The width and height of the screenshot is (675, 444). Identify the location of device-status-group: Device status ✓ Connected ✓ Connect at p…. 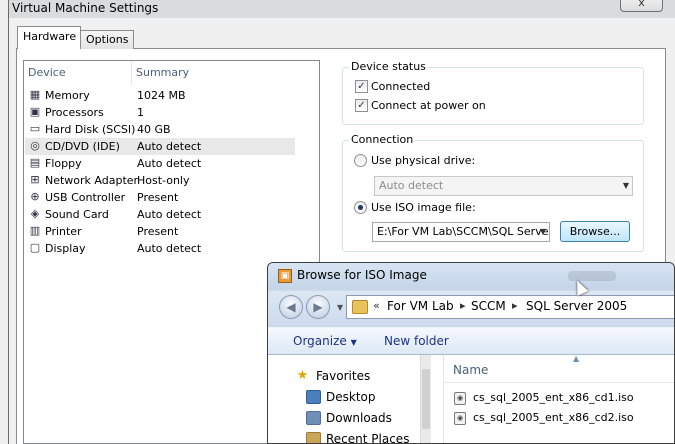
(493, 92).